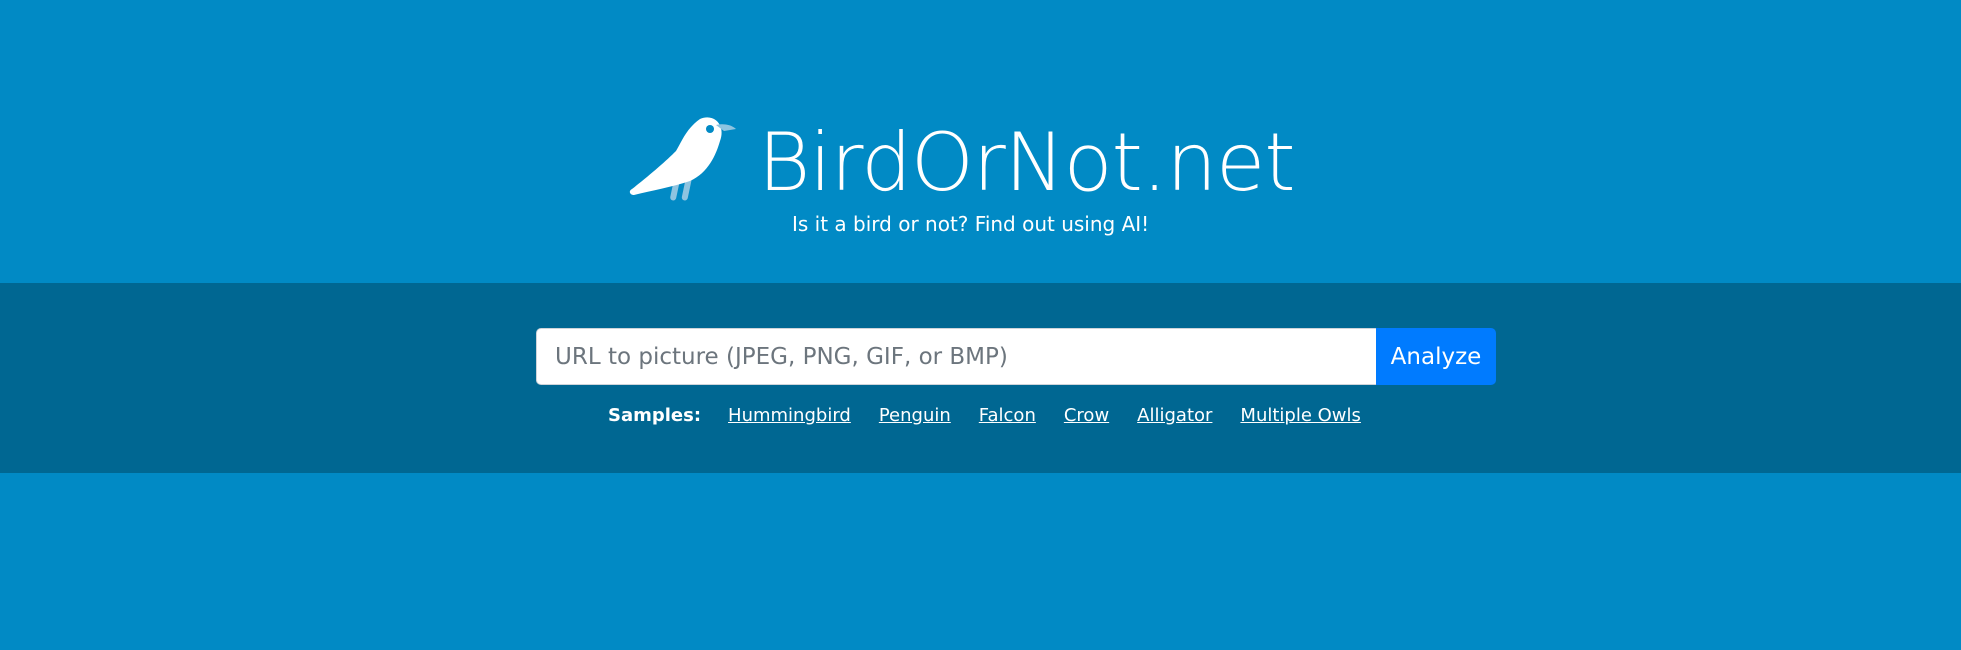 The height and width of the screenshot is (650, 1961). What do you see at coordinates (1086, 415) in the screenshot?
I see `sample-link-crow: Crow` at bounding box center [1086, 415].